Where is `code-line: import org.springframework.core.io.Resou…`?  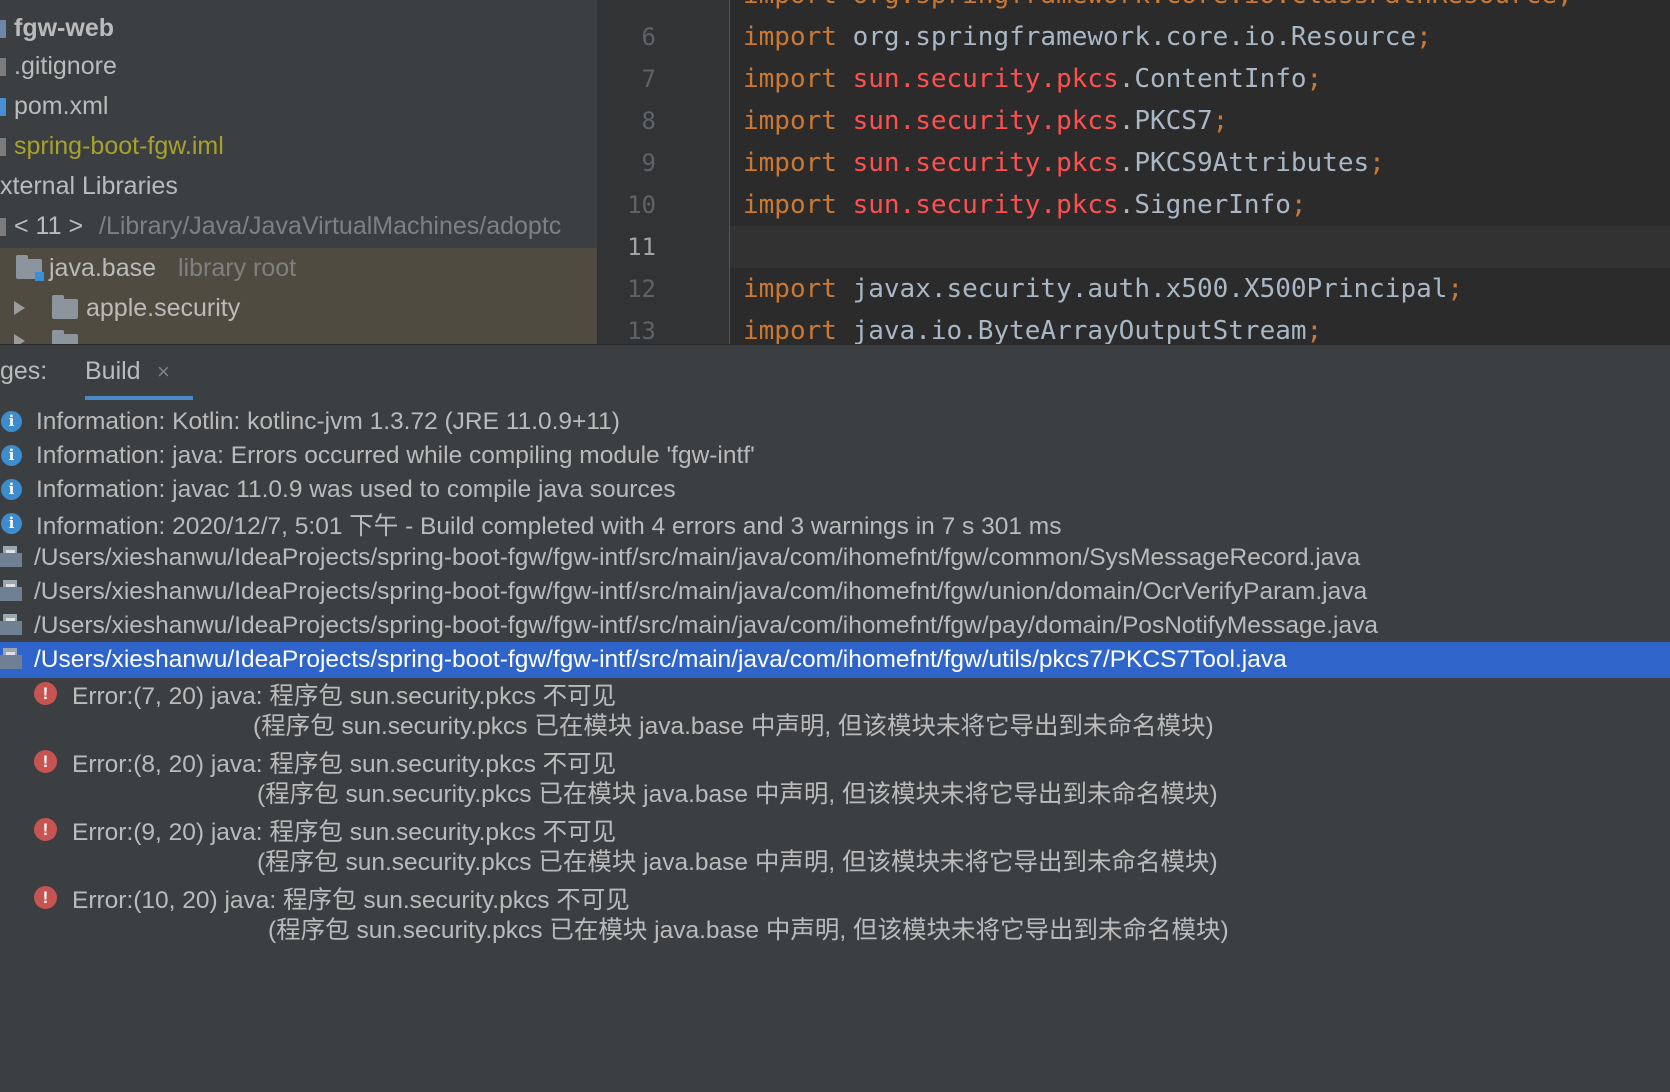 code-line: import org.springframework.core.io.Resou… is located at coordinates (1087, 37).